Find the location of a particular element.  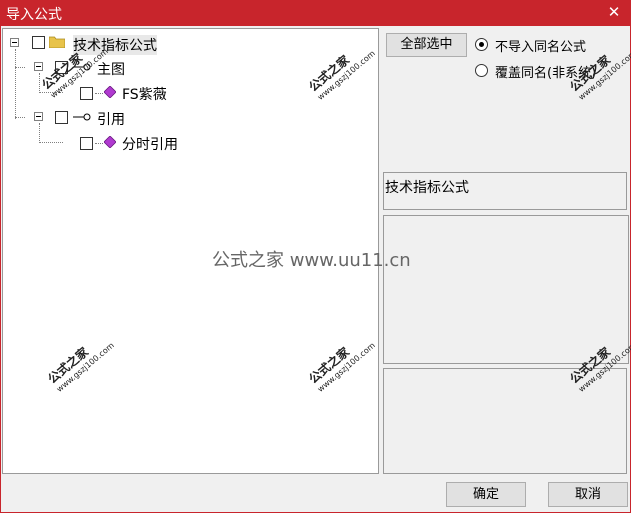

cancel-button: 取消 is located at coordinates (588, 494).